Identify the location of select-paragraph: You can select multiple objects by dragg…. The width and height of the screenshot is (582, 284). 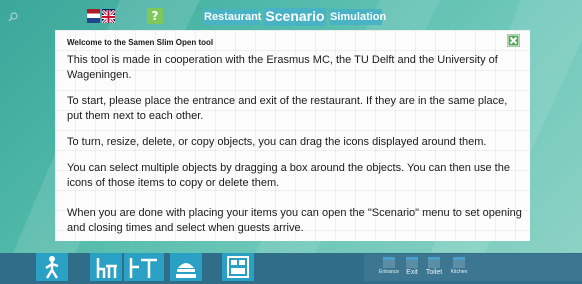
(288, 175).